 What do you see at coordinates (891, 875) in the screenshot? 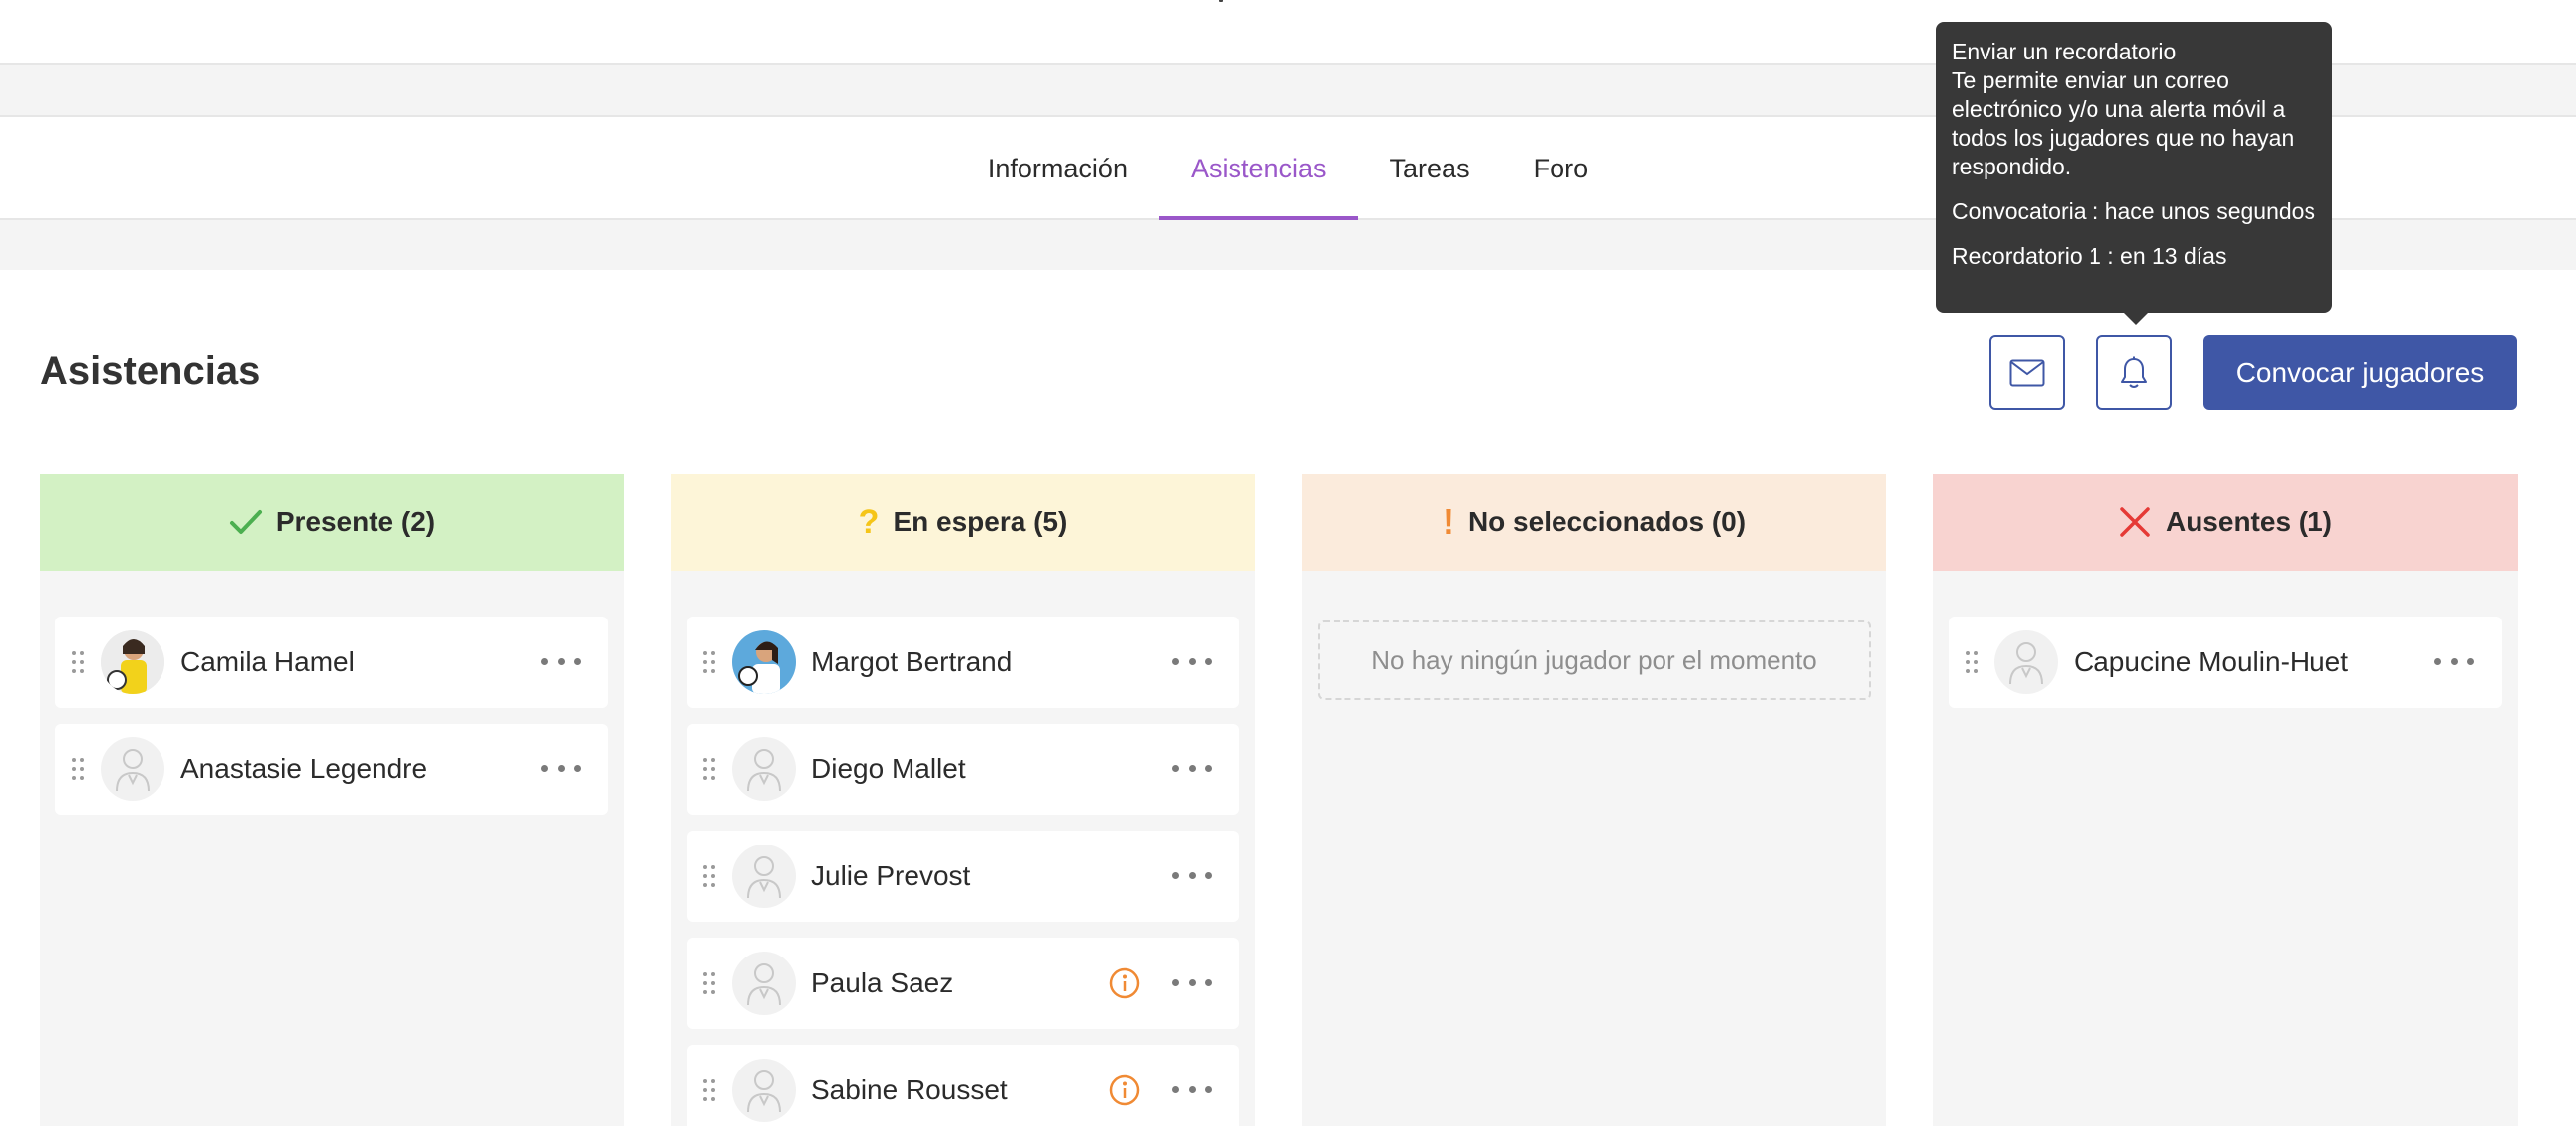
I see `player-name: Julie Prevost` at bounding box center [891, 875].